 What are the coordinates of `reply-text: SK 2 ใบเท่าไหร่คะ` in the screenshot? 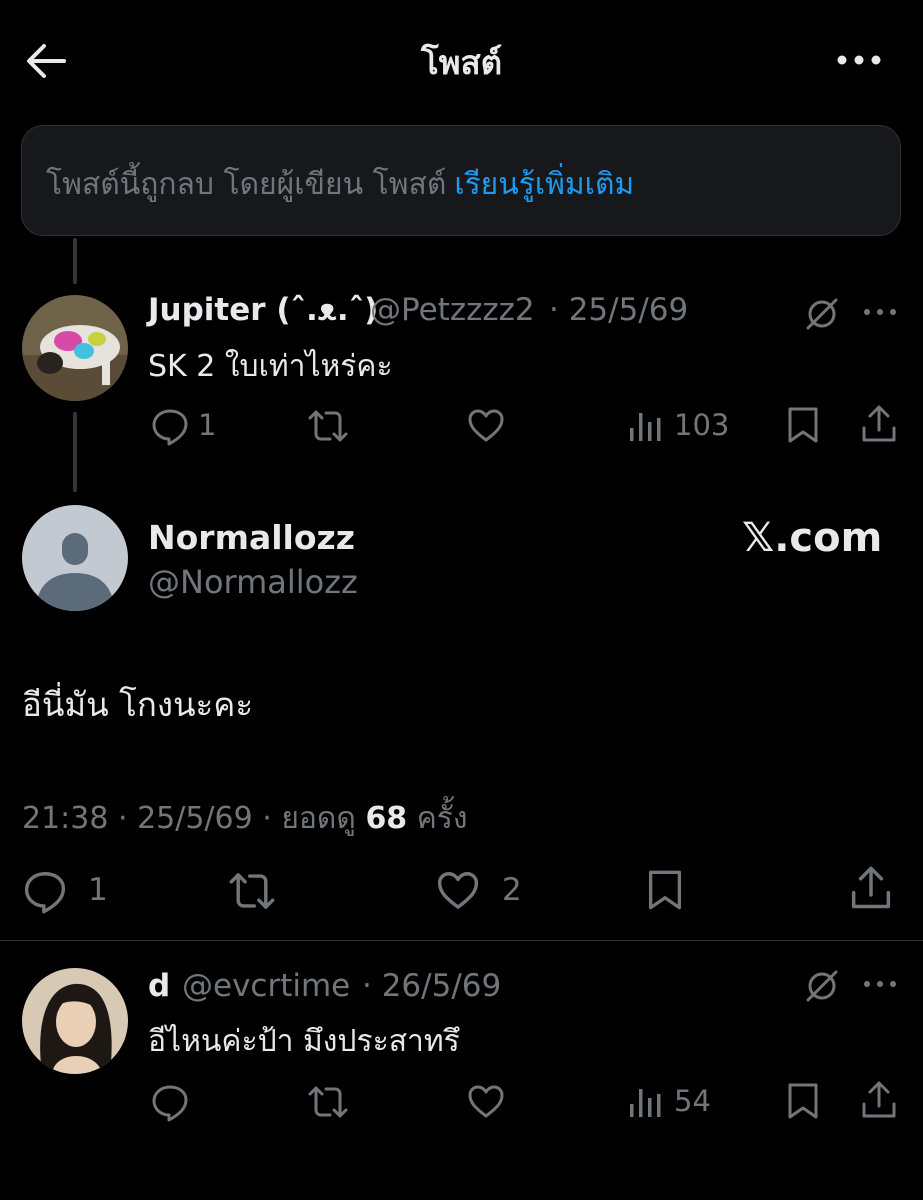 It's located at (270, 366).